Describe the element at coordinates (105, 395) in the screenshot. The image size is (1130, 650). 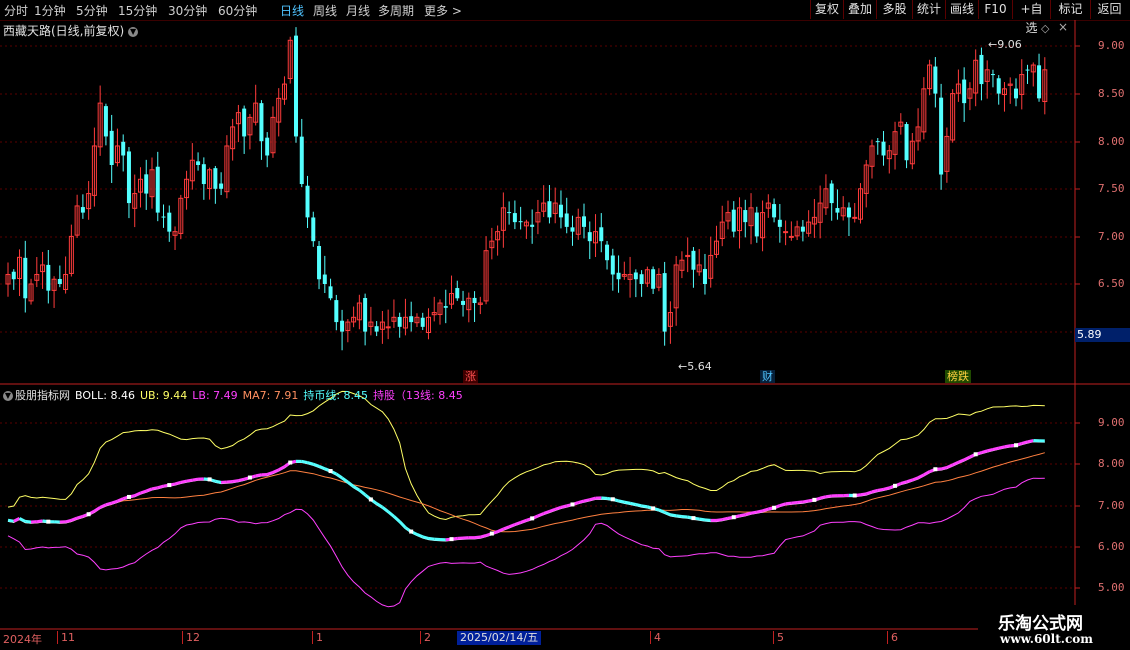
I see `boll-value: BOLL: 8.46` at that location.